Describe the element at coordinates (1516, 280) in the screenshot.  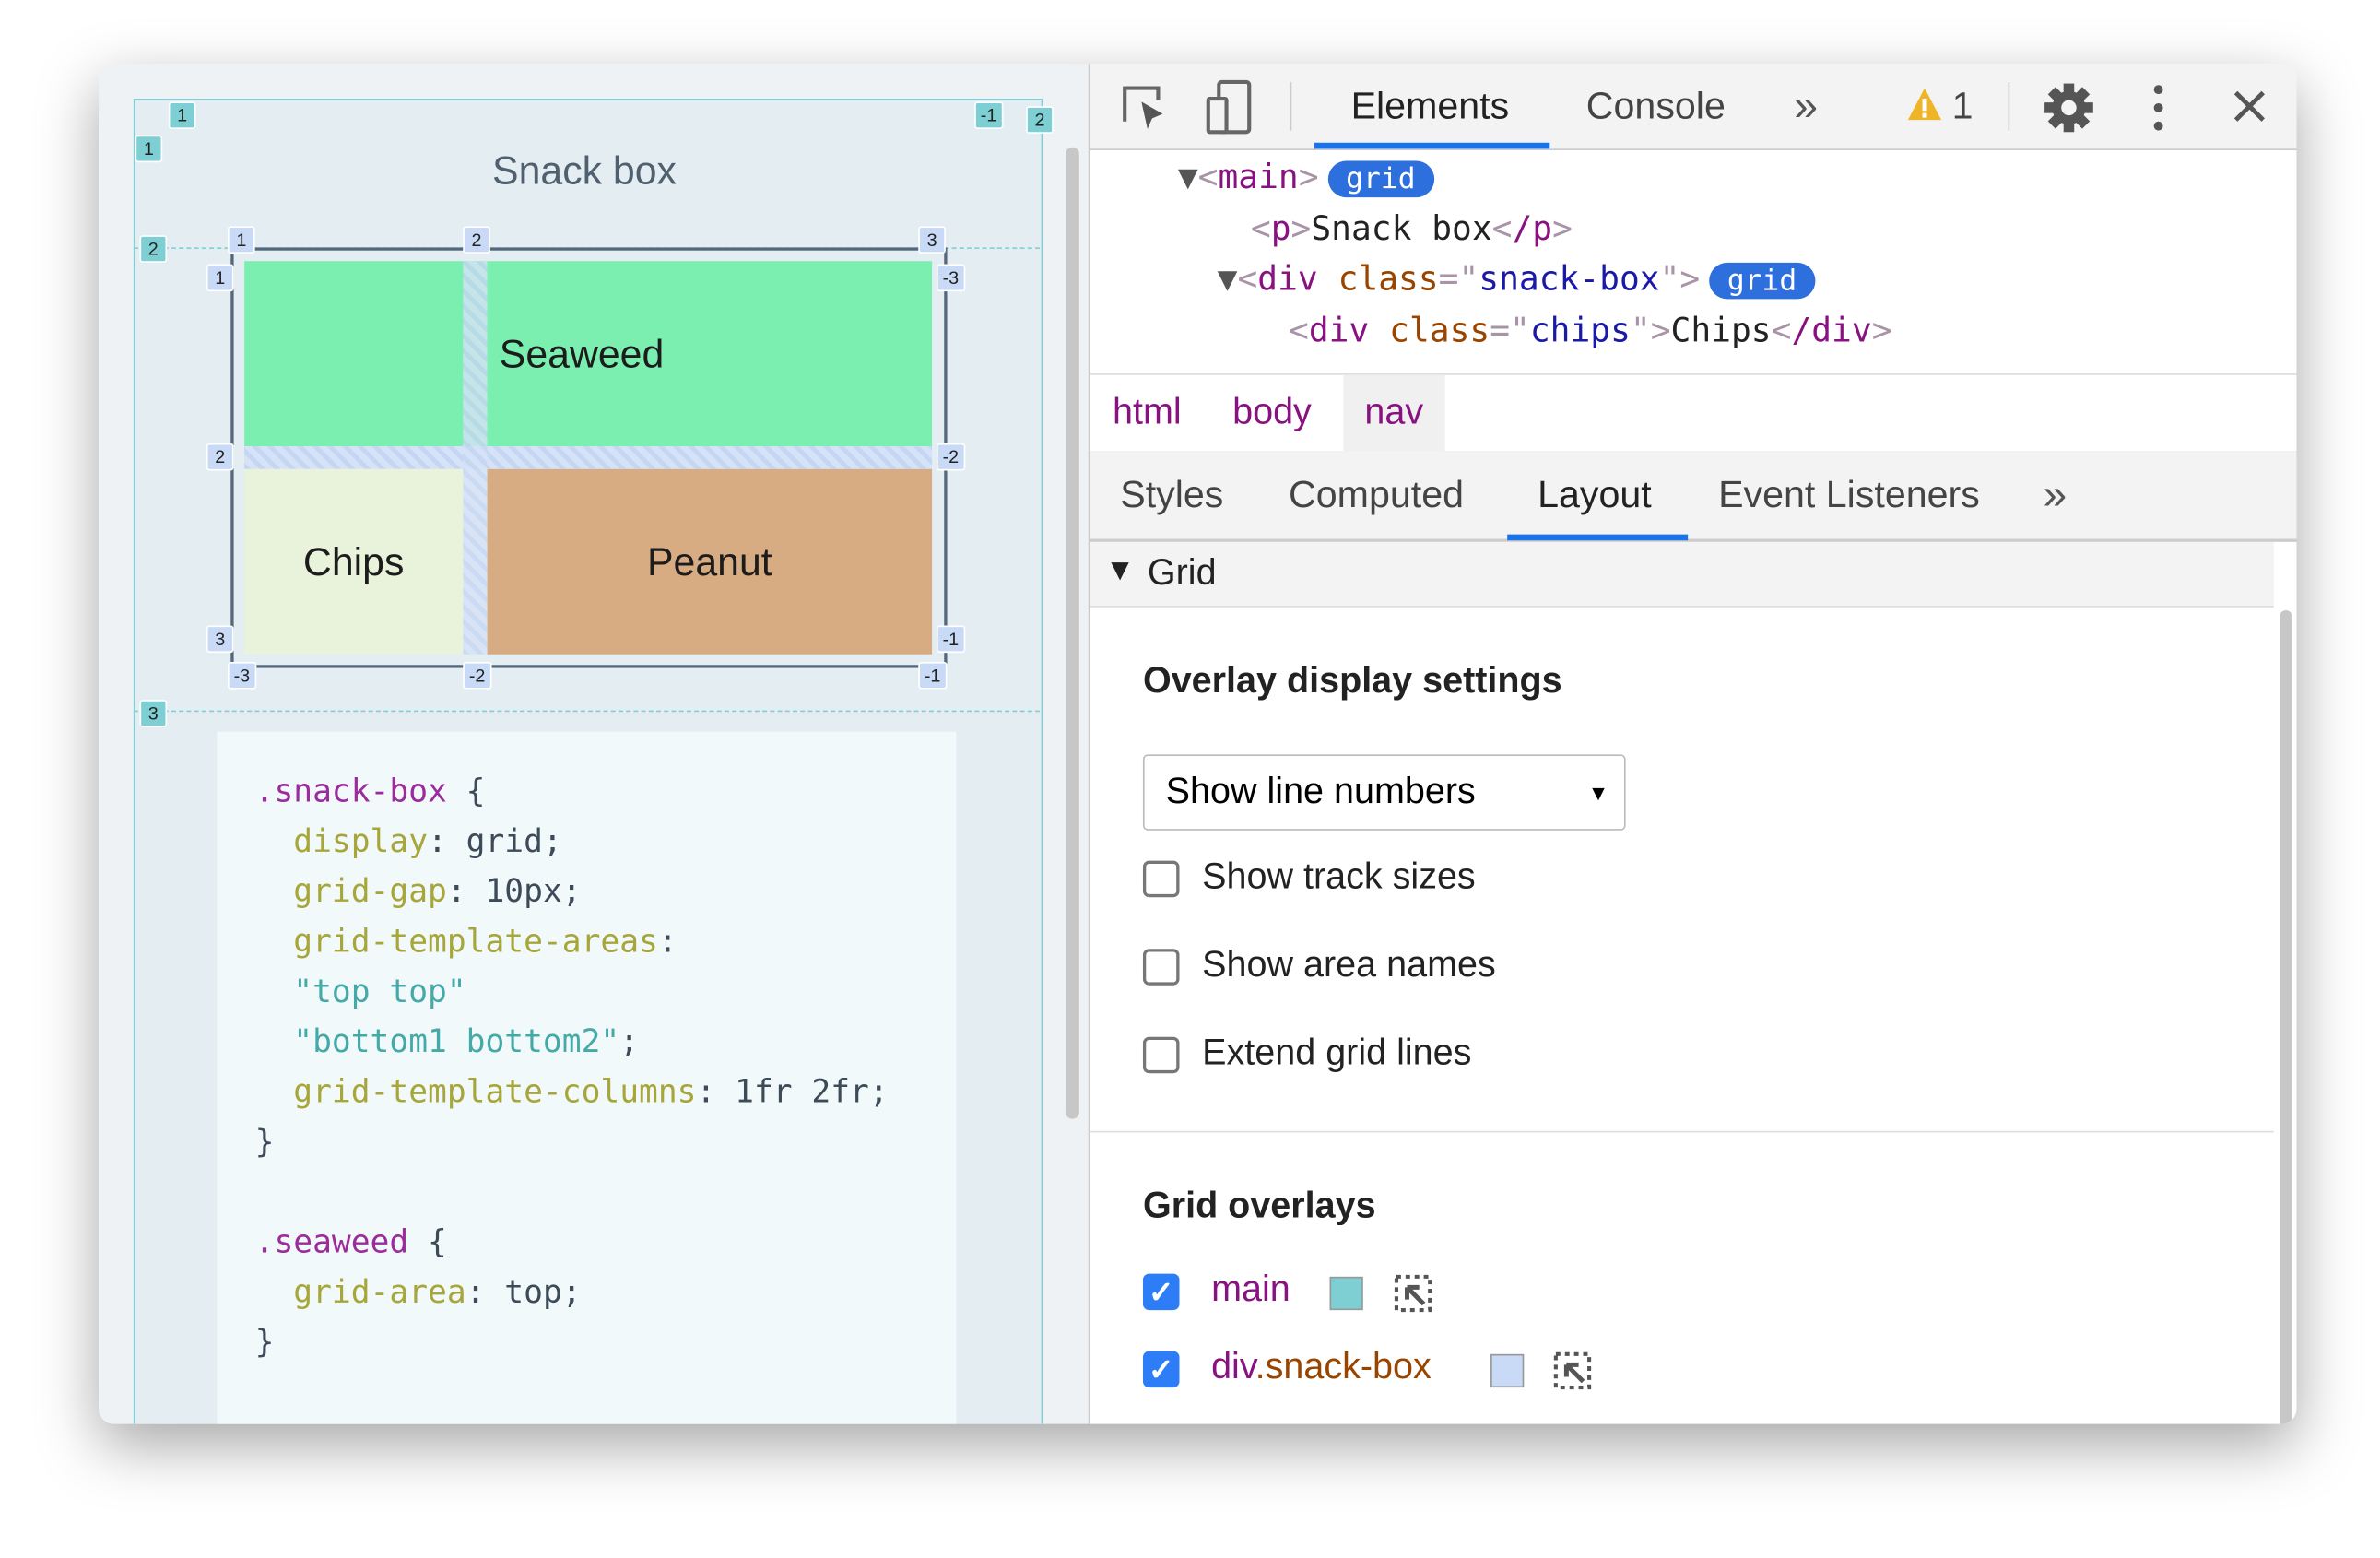
I see `dom-node-snack-box: ▼<div class="snack-box"> grid` at that location.